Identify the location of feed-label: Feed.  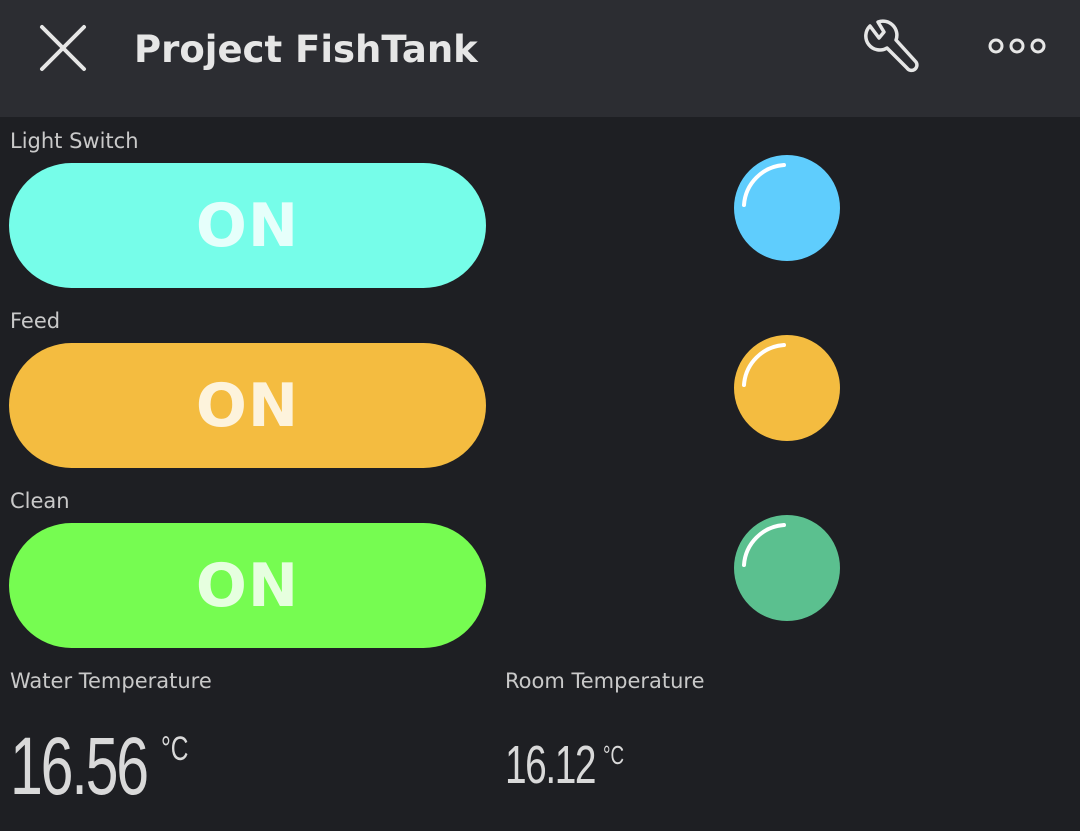
(35, 321).